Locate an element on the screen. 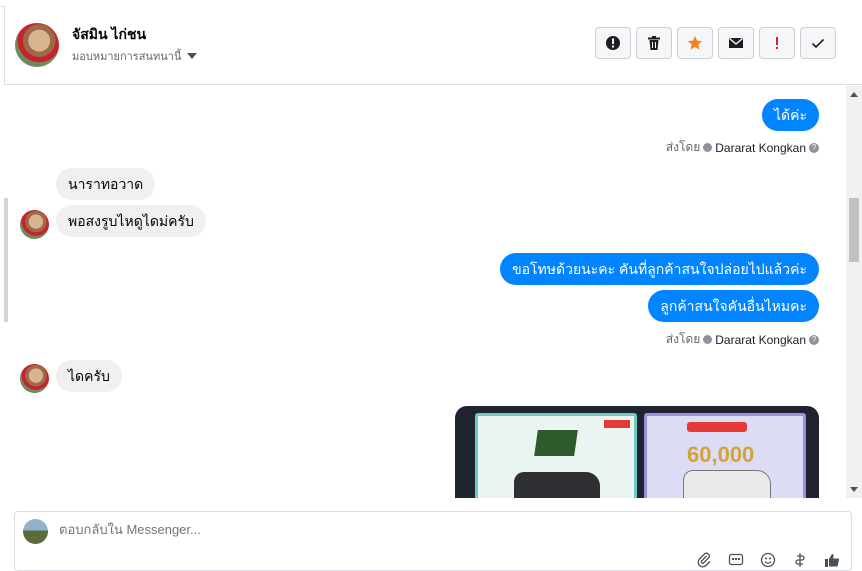 The height and width of the screenshot is (571, 862). reply-box is located at coordinates (433, 541).